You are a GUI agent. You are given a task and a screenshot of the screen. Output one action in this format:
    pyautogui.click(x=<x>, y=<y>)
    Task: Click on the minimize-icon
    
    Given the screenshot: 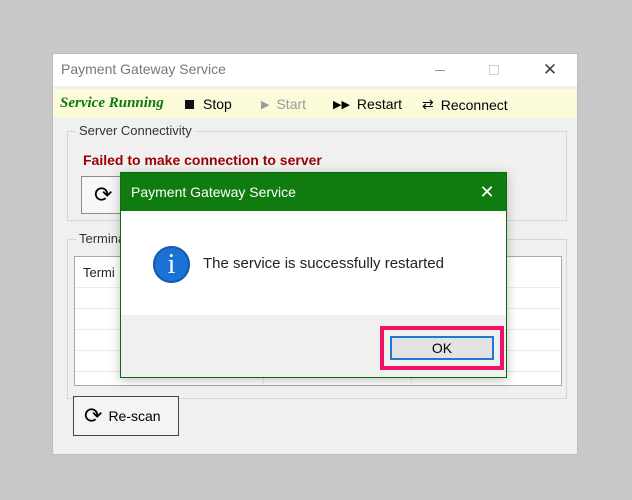 What is the action you would take?
    pyautogui.click(x=440, y=70)
    